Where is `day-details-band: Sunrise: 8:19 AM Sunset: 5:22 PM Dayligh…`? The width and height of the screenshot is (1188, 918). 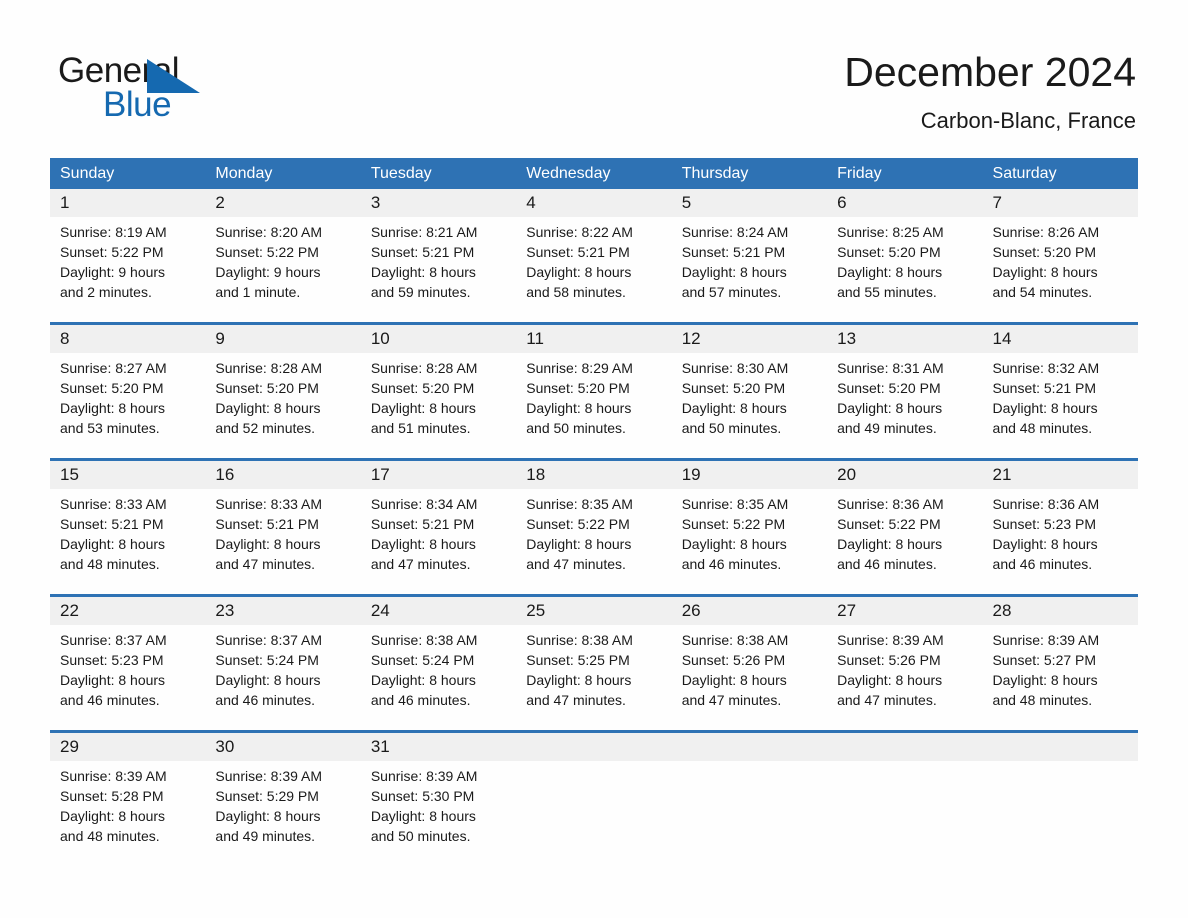
day-details-band: Sunrise: 8:19 AM Sunset: 5:22 PM Dayligh… is located at coordinates (594, 269).